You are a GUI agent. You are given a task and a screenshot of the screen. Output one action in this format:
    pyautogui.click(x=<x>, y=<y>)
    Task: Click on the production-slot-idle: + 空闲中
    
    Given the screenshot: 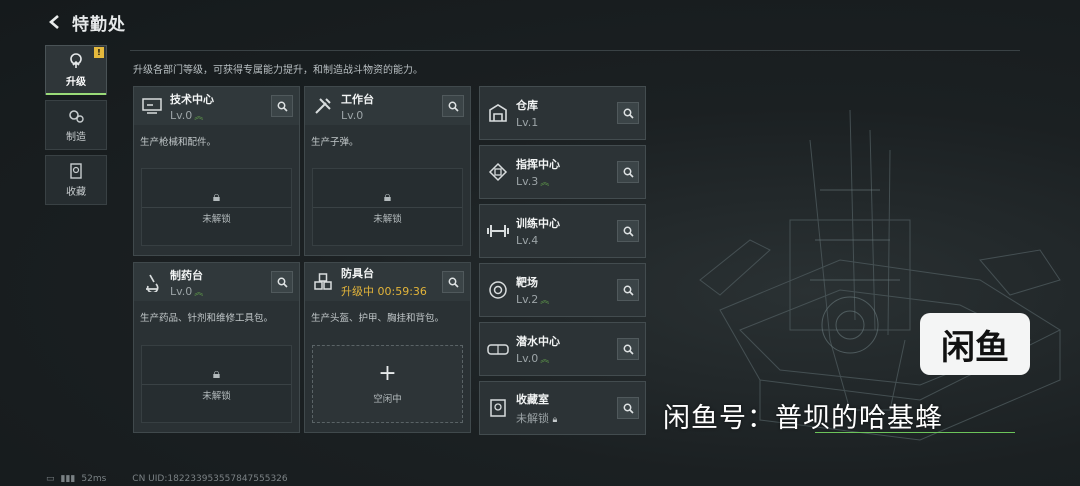 What is the action you would take?
    pyautogui.click(x=387, y=384)
    